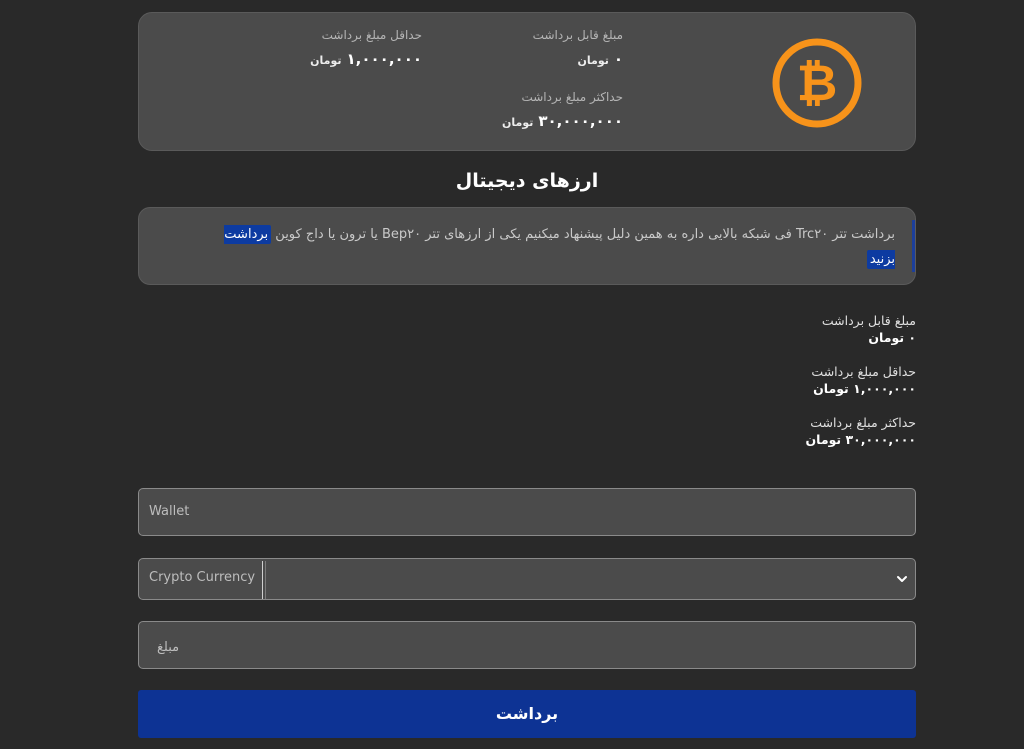  Describe the element at coordinates (366, 59) in the screenshot. I see `min-withdraw-value: ۱,۰۰۰,۰۰۰تومان` at that location.